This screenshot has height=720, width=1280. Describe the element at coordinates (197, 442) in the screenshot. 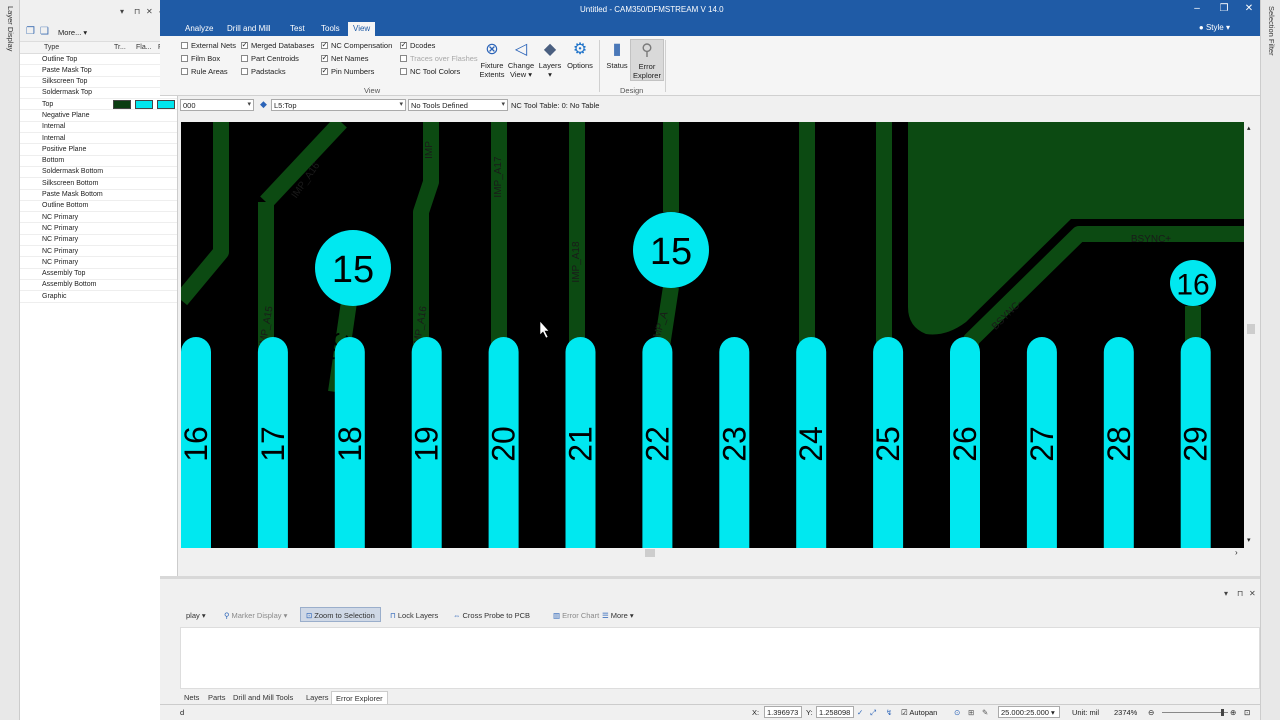

I see `pad: 16` at that location.